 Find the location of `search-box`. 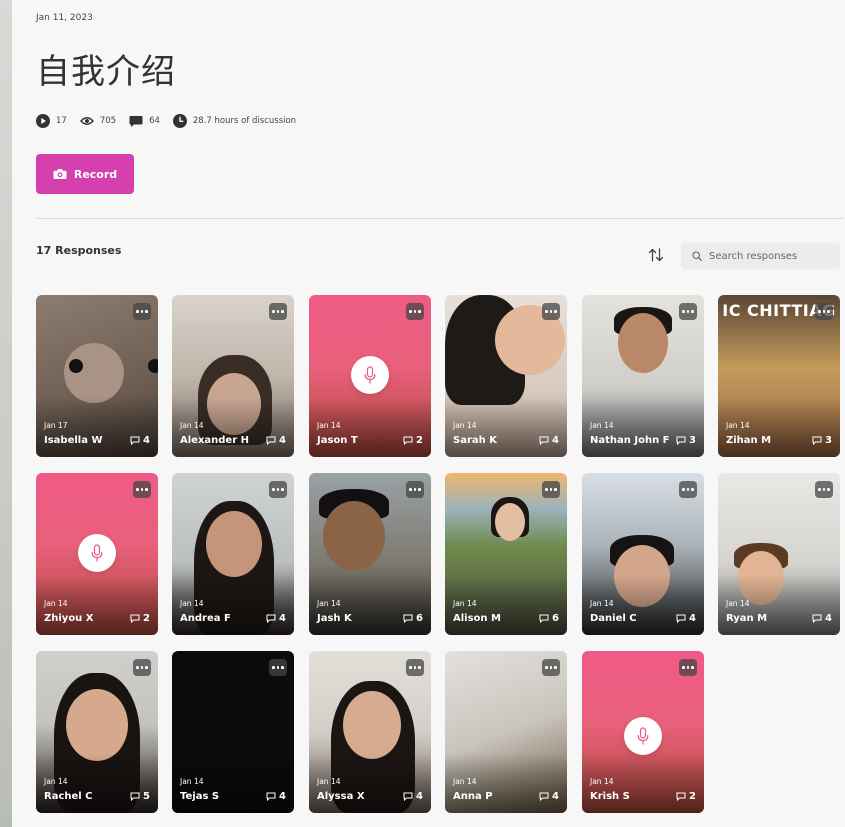

search-box is located at coordinates (760, 256).